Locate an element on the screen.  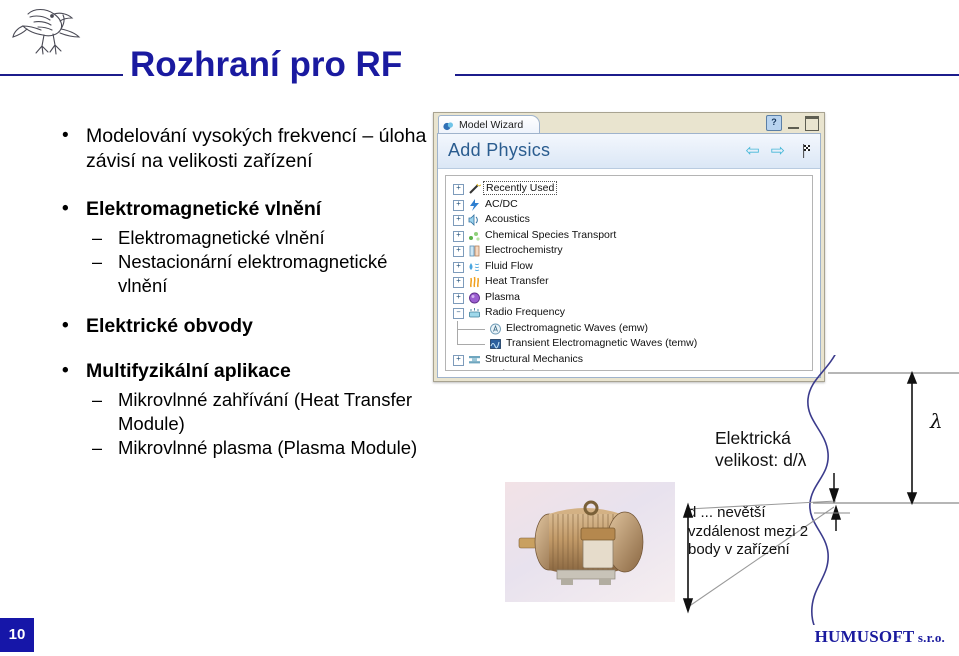
tree-item-label: Recently Used is located at coordinates (520, 188).